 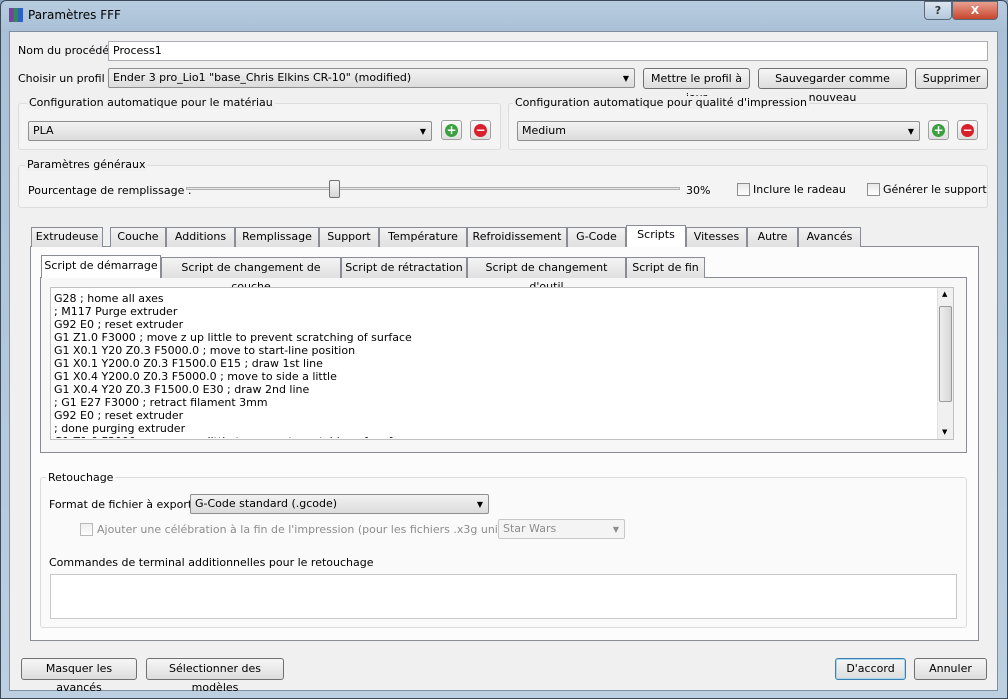 I want to click on remove-material-button: −, so click(x=480, y=130).